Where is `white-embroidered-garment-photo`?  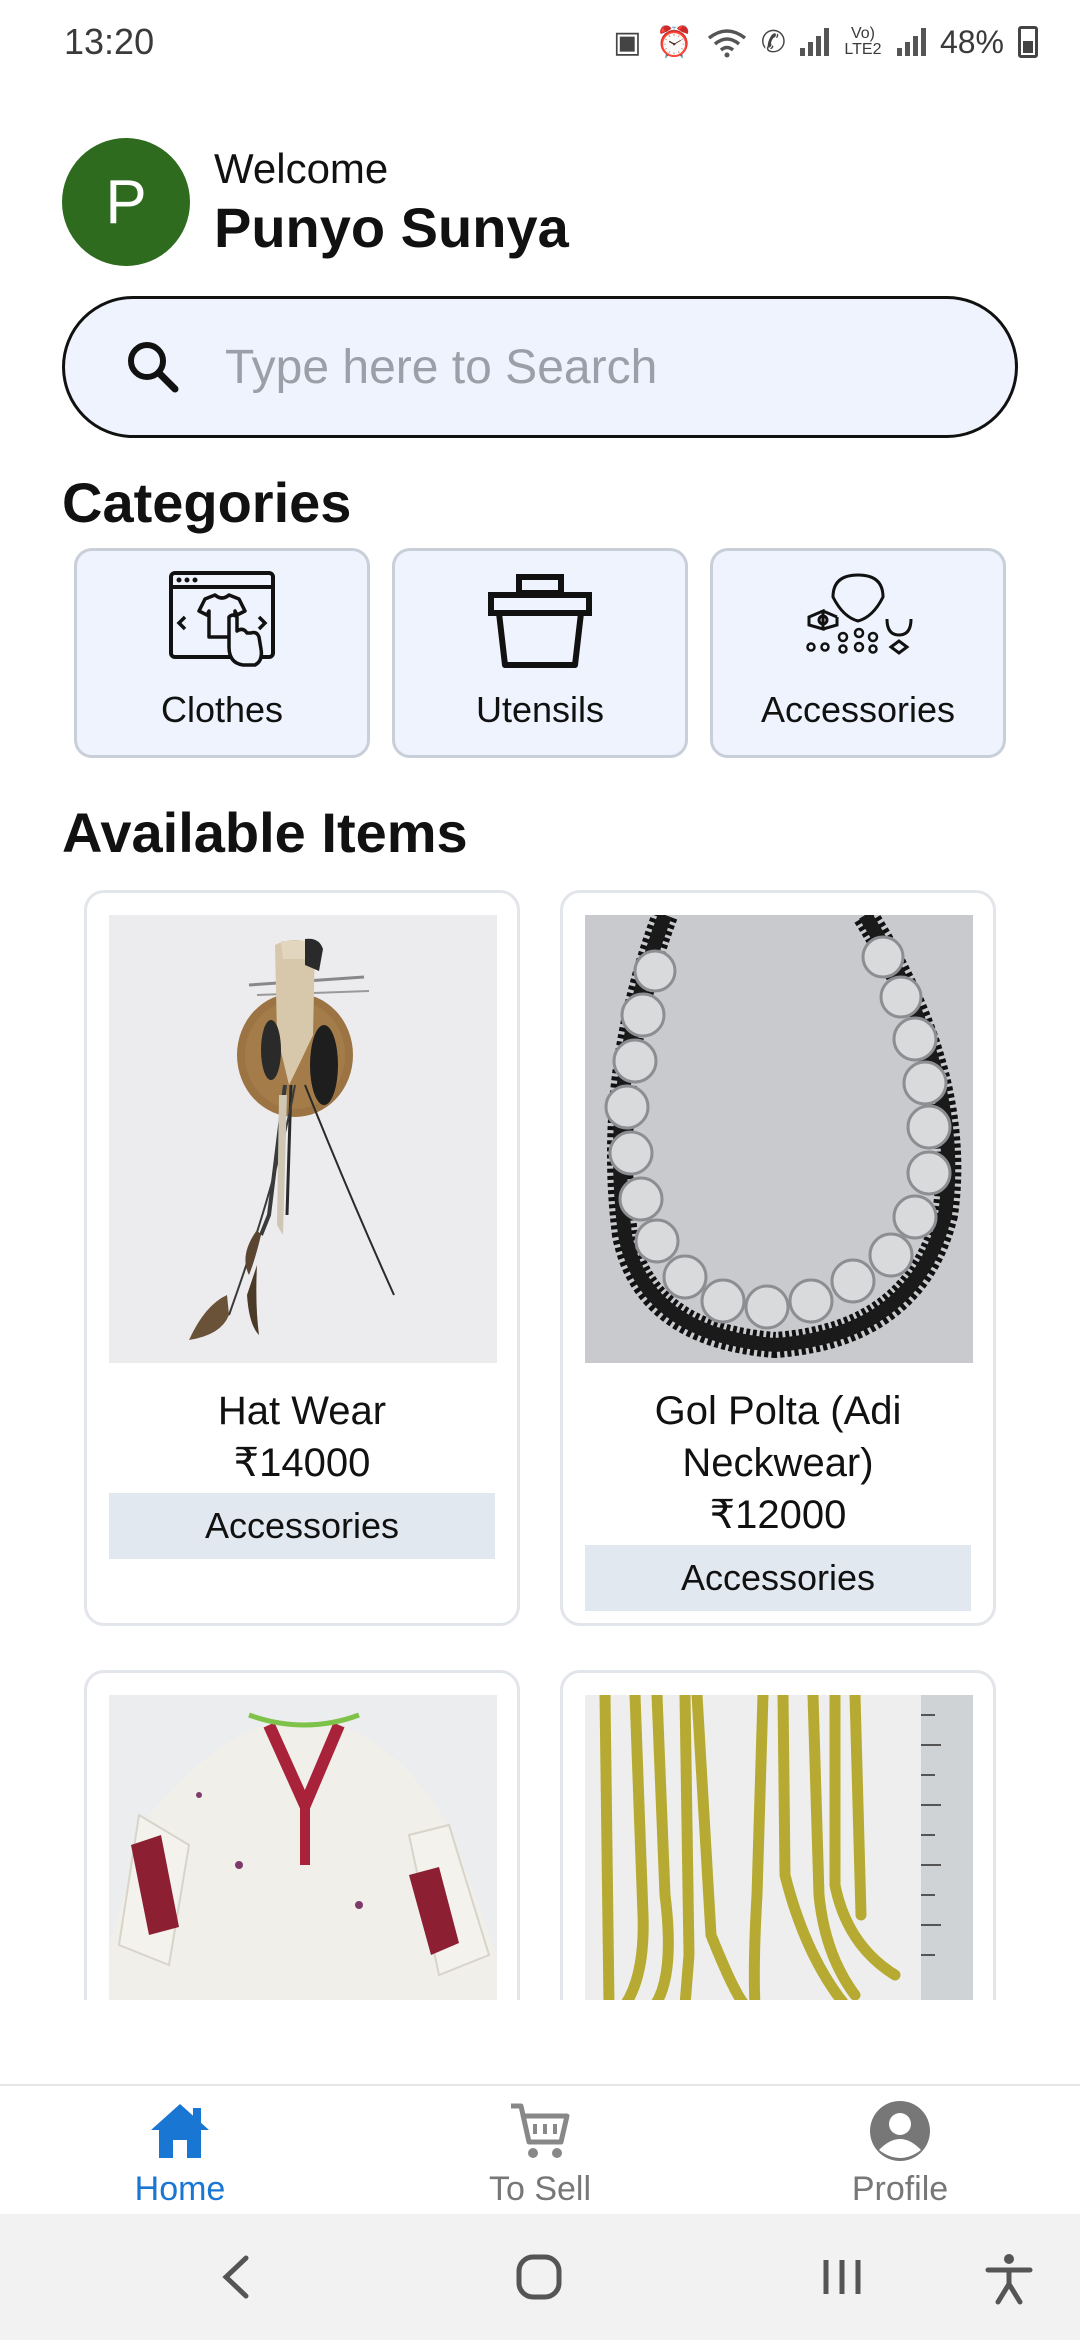 white-embroidered-garment-photo is located at coordinates (303, 1847).